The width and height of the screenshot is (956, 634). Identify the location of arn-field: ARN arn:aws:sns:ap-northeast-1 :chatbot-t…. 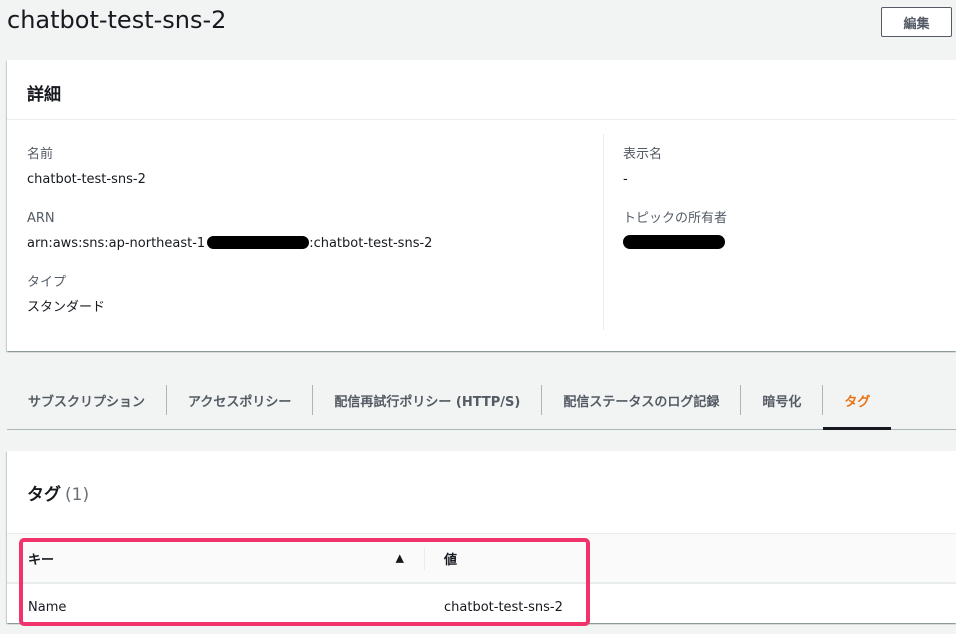
(312, 231).